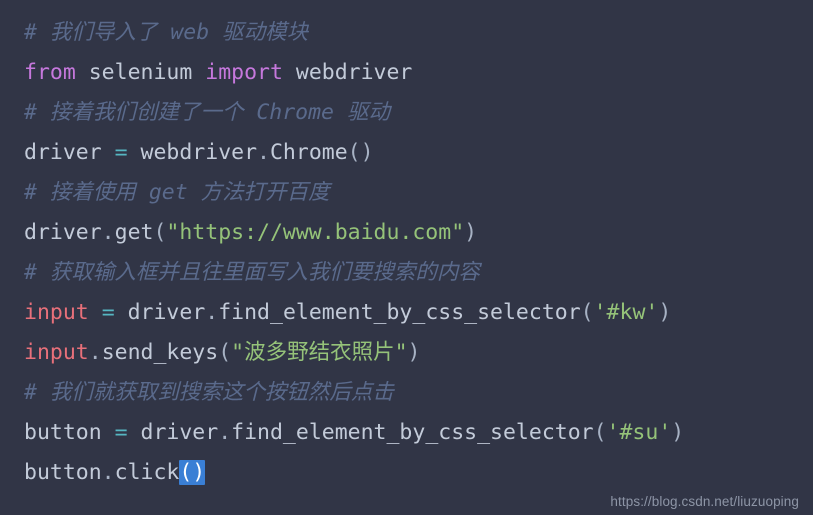 Image resolution: width=813 pixels, height=515 pixels. I want to click on code-comment-line: # 获取输入框并且往里面写入我们要搜索的内容, so click(406, 273).